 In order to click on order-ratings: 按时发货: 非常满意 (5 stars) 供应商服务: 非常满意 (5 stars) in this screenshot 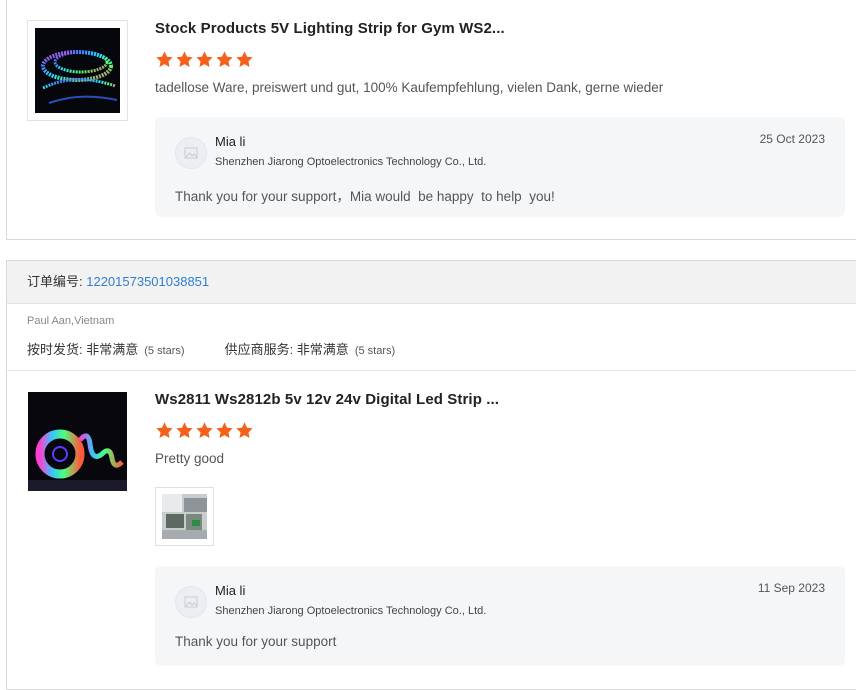, I will do `click(211, 348)`.